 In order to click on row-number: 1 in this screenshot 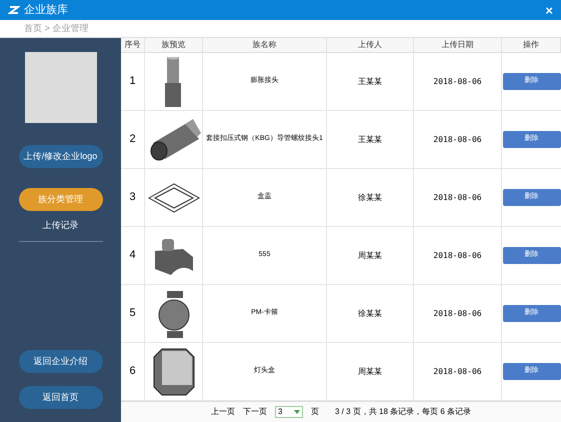, I will do `click(132, 82)`.